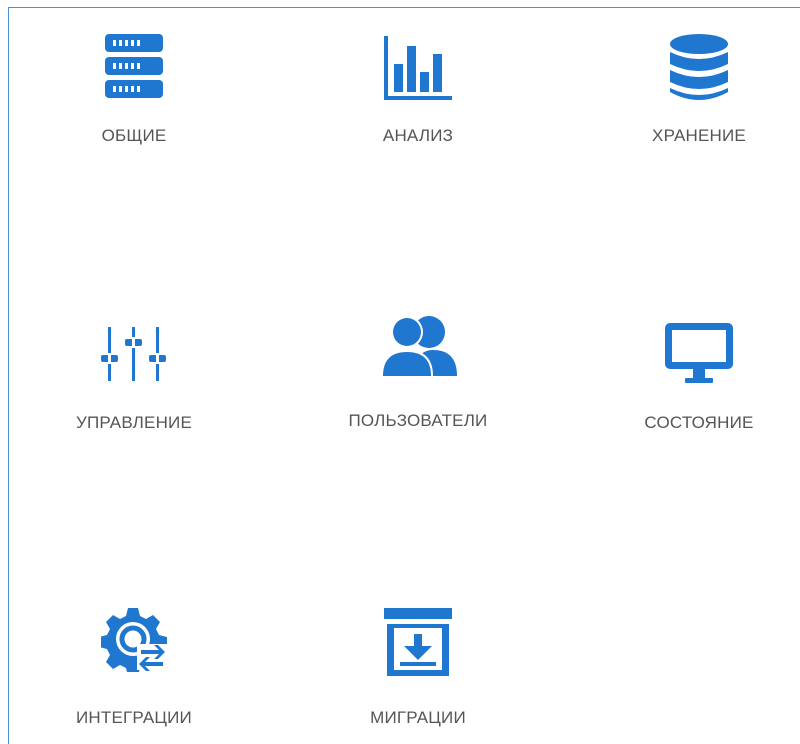 This screenshot has width=800, height=744. I want to click on tile-label: АНАЛИЗ, so click(418, 135).